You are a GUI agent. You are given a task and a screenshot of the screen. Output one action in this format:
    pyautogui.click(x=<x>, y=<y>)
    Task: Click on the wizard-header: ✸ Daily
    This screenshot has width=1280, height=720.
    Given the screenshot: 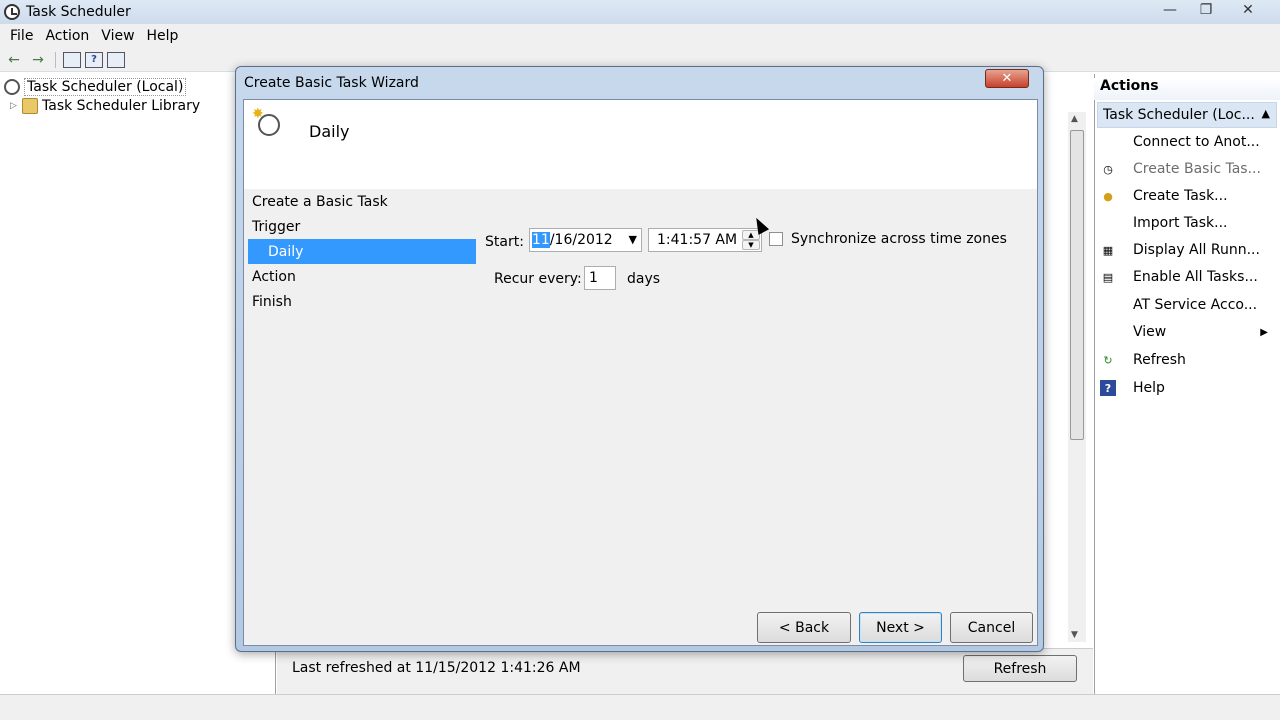 What is the action you would take?
    pyautogui.click(x=640, y=144)
    